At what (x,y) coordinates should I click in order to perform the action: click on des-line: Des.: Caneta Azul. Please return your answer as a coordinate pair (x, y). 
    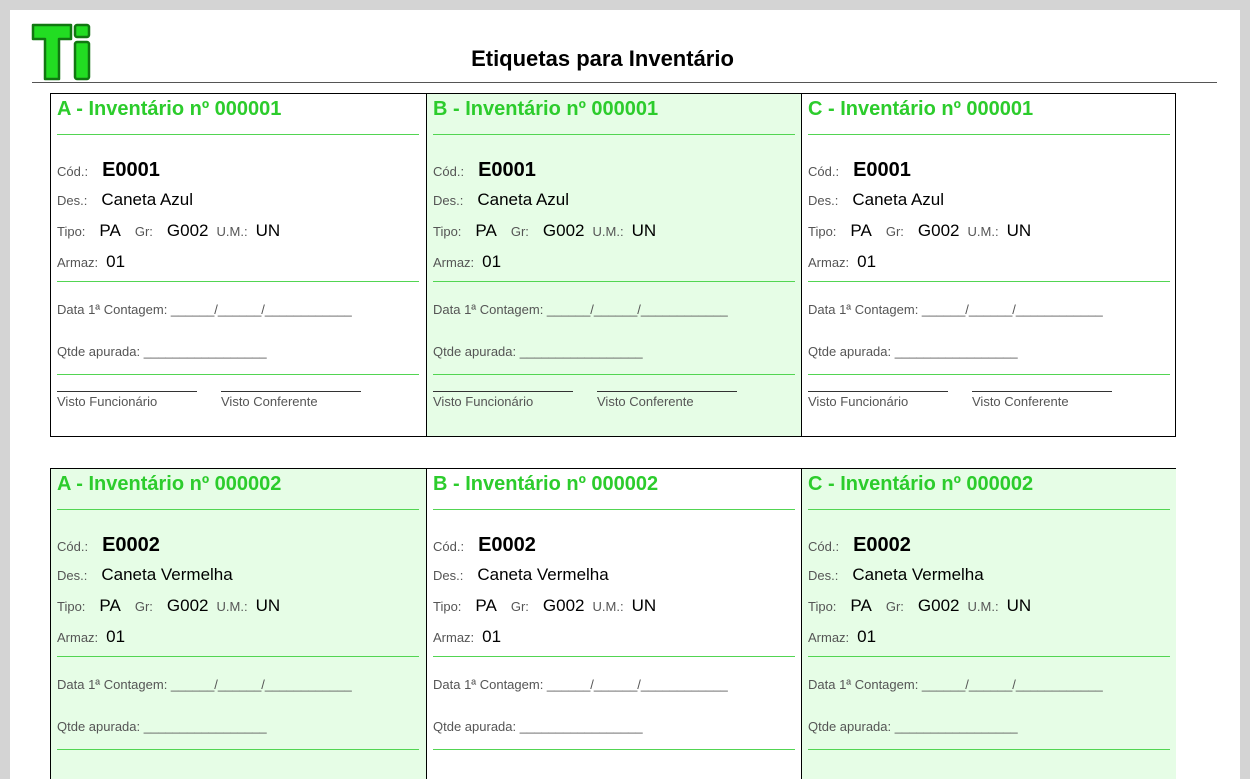
    Looking at the image, I should click on (501, 200).